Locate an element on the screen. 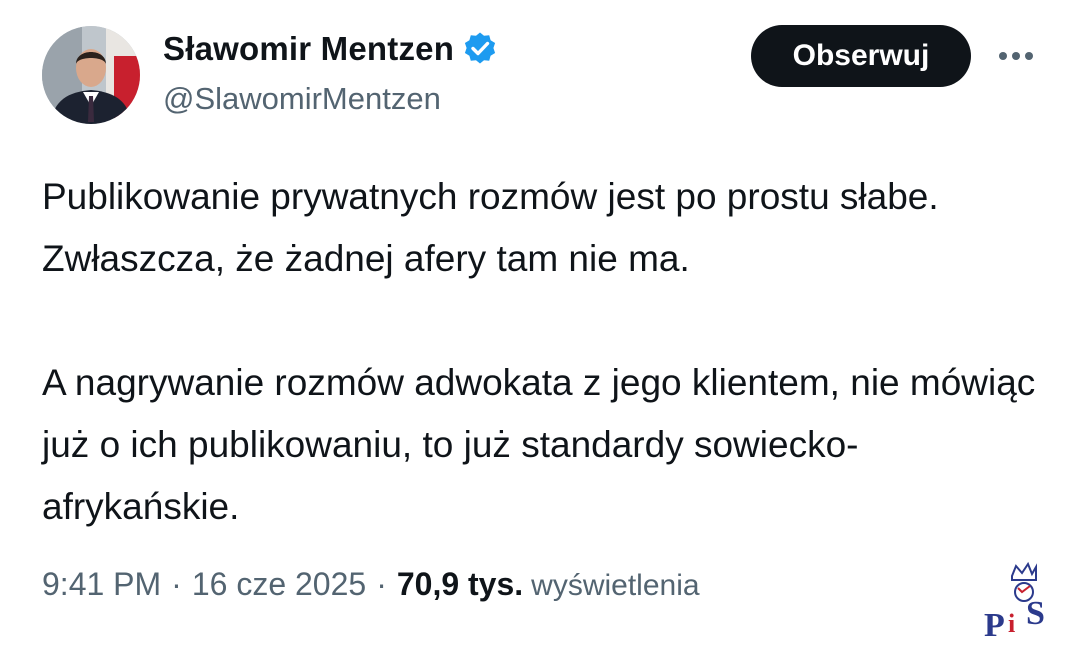 This screenshot has height=649, width=1069. views-label: wyświetlenia is located at coordinates (615, 585).